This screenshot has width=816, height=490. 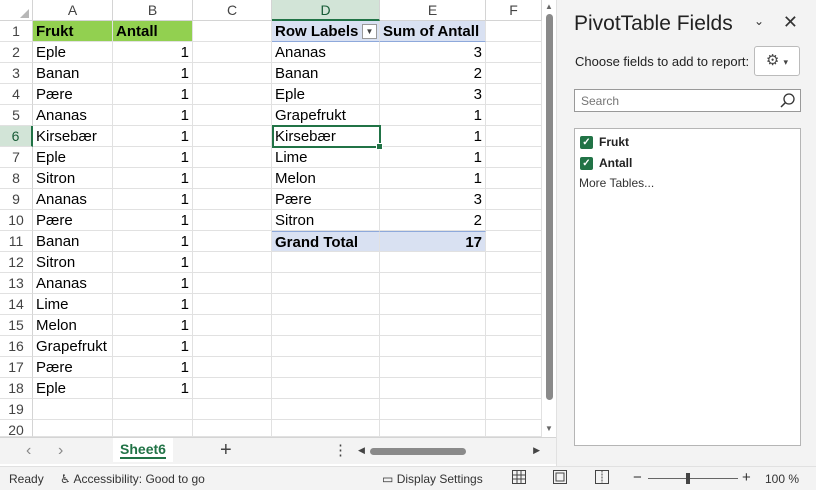 I want to click on column-header-d: D, so click(x=326, y=10).